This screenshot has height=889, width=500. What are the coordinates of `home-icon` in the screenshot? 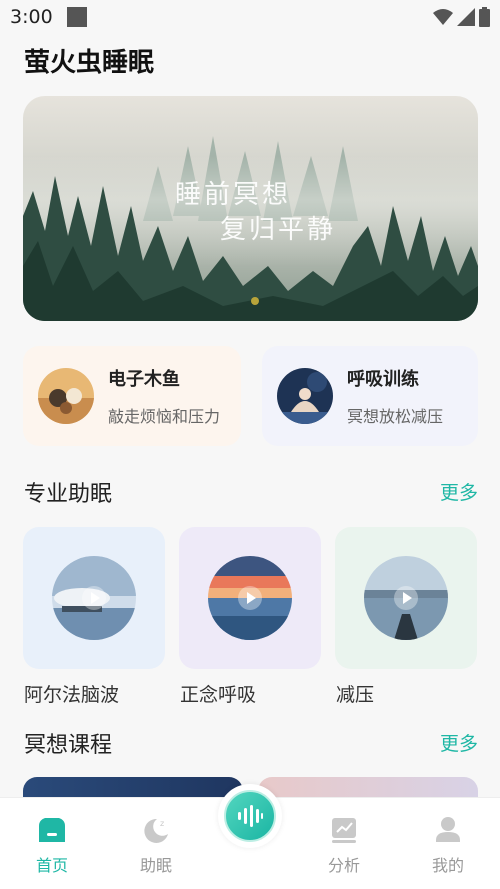 It's located at (52, 830).